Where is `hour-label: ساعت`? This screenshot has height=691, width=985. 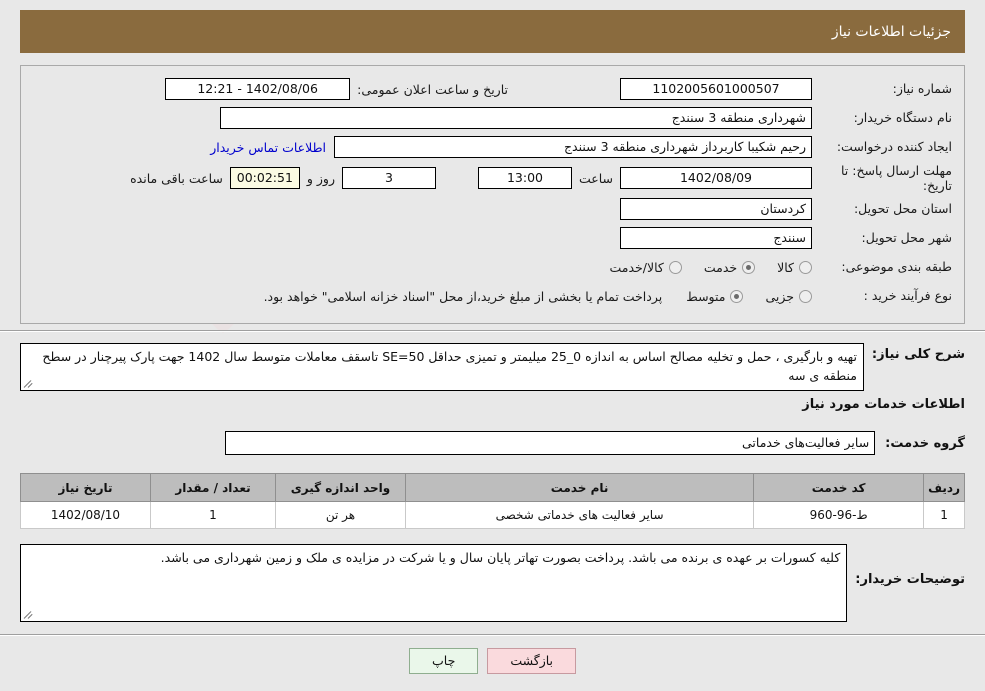 hour-label: ساعت is located at coordinates (595, 178).